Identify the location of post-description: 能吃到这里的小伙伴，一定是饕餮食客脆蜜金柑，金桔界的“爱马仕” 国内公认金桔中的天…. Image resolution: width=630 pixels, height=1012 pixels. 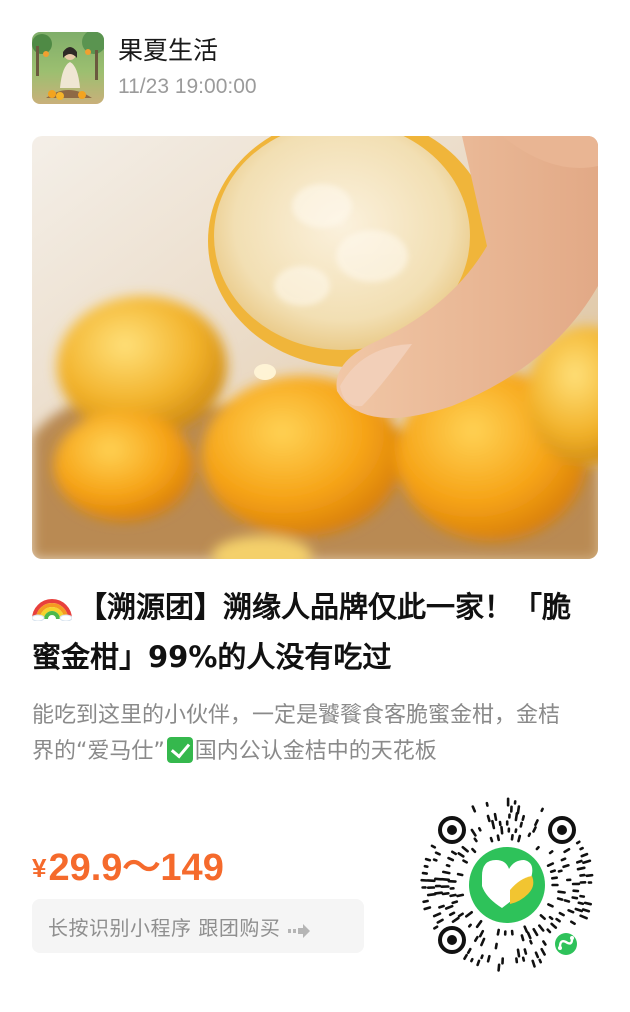
(302, 734).